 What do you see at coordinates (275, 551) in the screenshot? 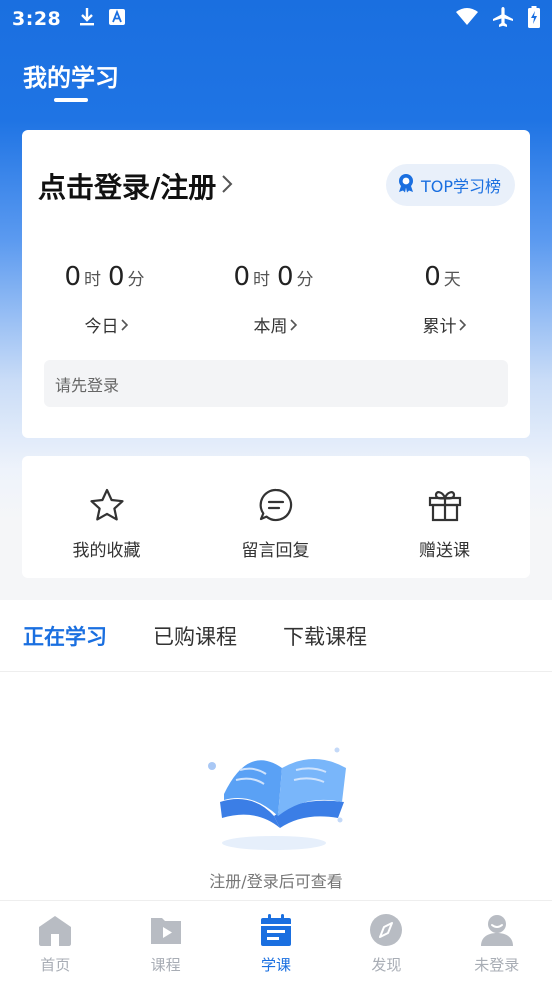
I see `replies-label: 留言回复` at bounding box center [275, 551].